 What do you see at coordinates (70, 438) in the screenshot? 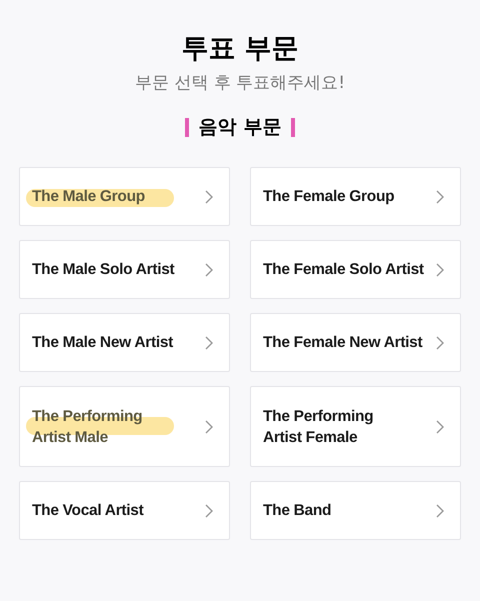
I see `category-label: Artist Male` at bounding box center [70, 438].